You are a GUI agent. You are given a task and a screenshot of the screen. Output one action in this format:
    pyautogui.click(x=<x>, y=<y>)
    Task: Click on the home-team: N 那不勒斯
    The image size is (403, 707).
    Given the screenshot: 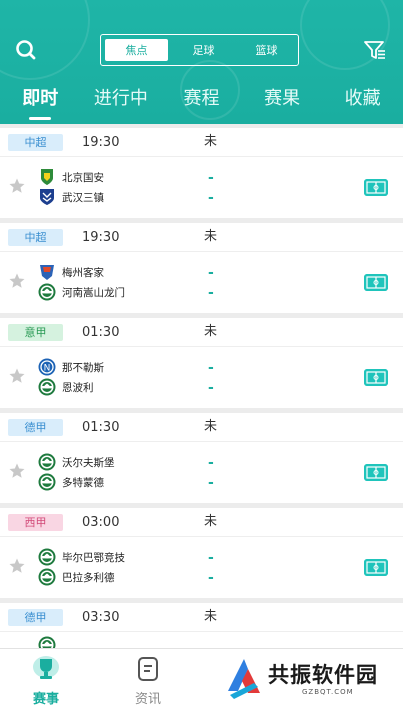 What is the action you would take?
    pyautogui.click(x=71, y=367)
    